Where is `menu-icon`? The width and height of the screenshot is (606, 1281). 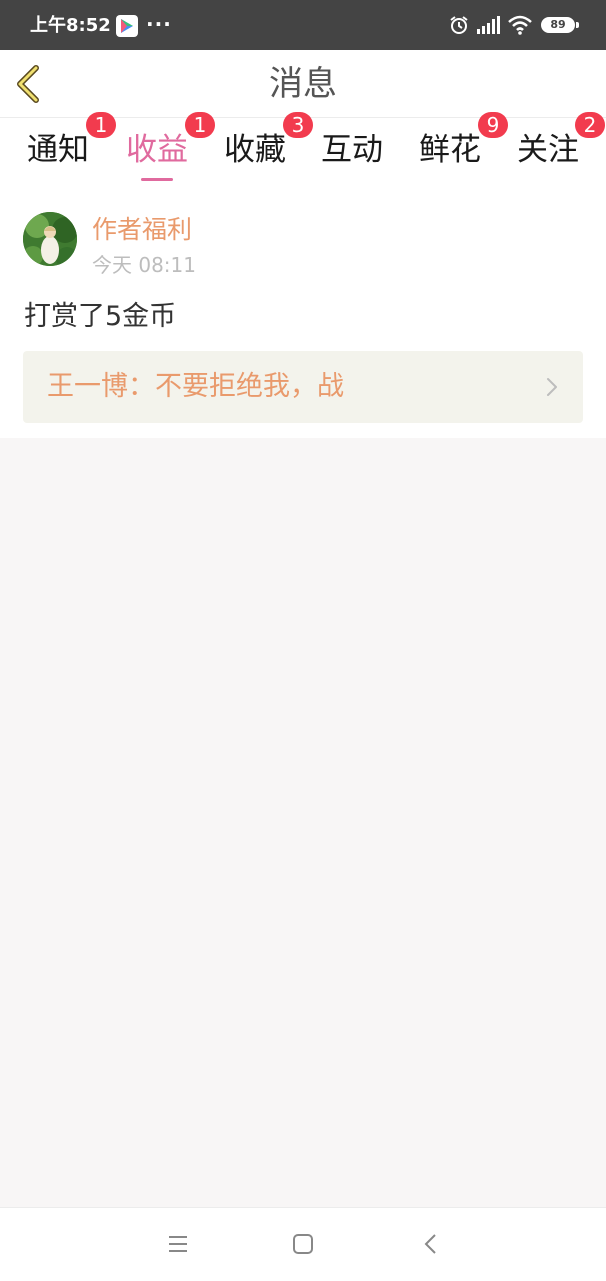 menu-icon is located at coordinates (178, 1244).